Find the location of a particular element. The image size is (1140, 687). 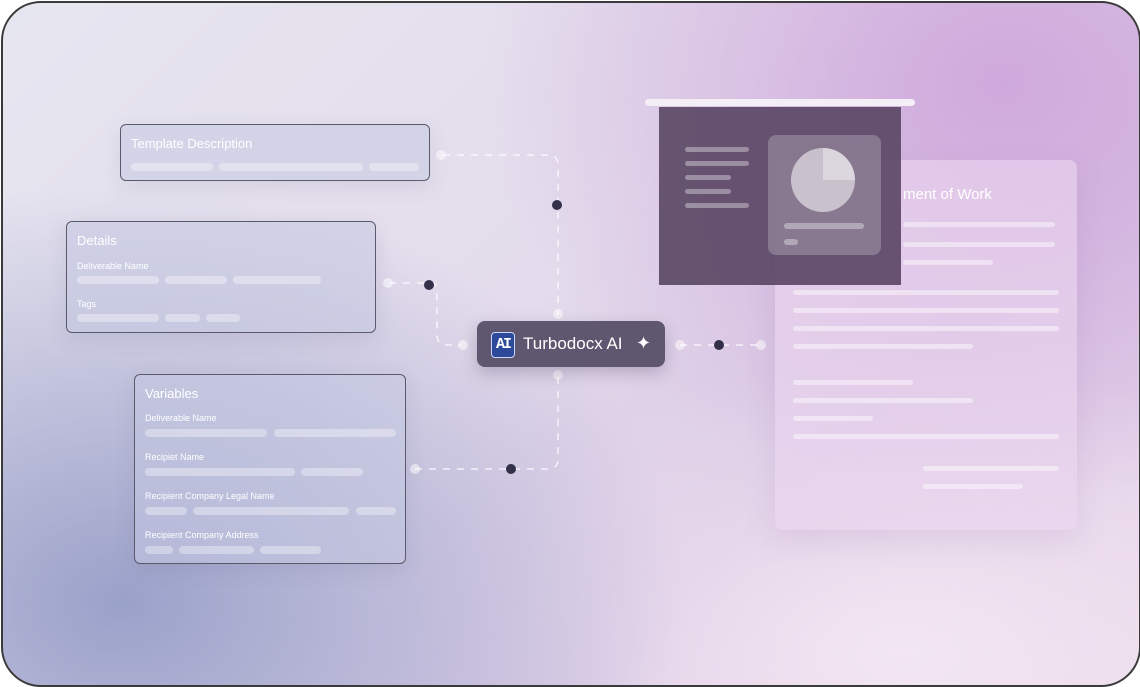

ai-node-label: Turbodocx AI is located at coordinates (573, 343).